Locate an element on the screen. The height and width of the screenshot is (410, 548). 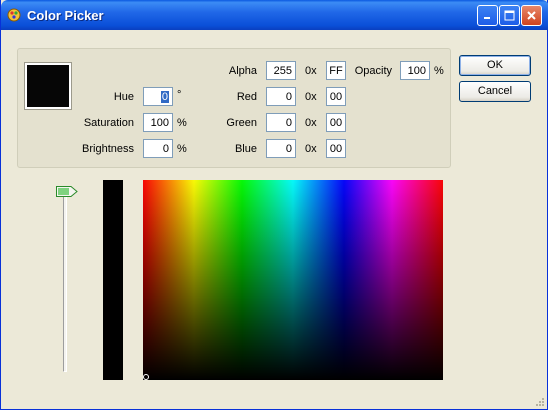
minimize-icon is located at coordinates (487, 18).